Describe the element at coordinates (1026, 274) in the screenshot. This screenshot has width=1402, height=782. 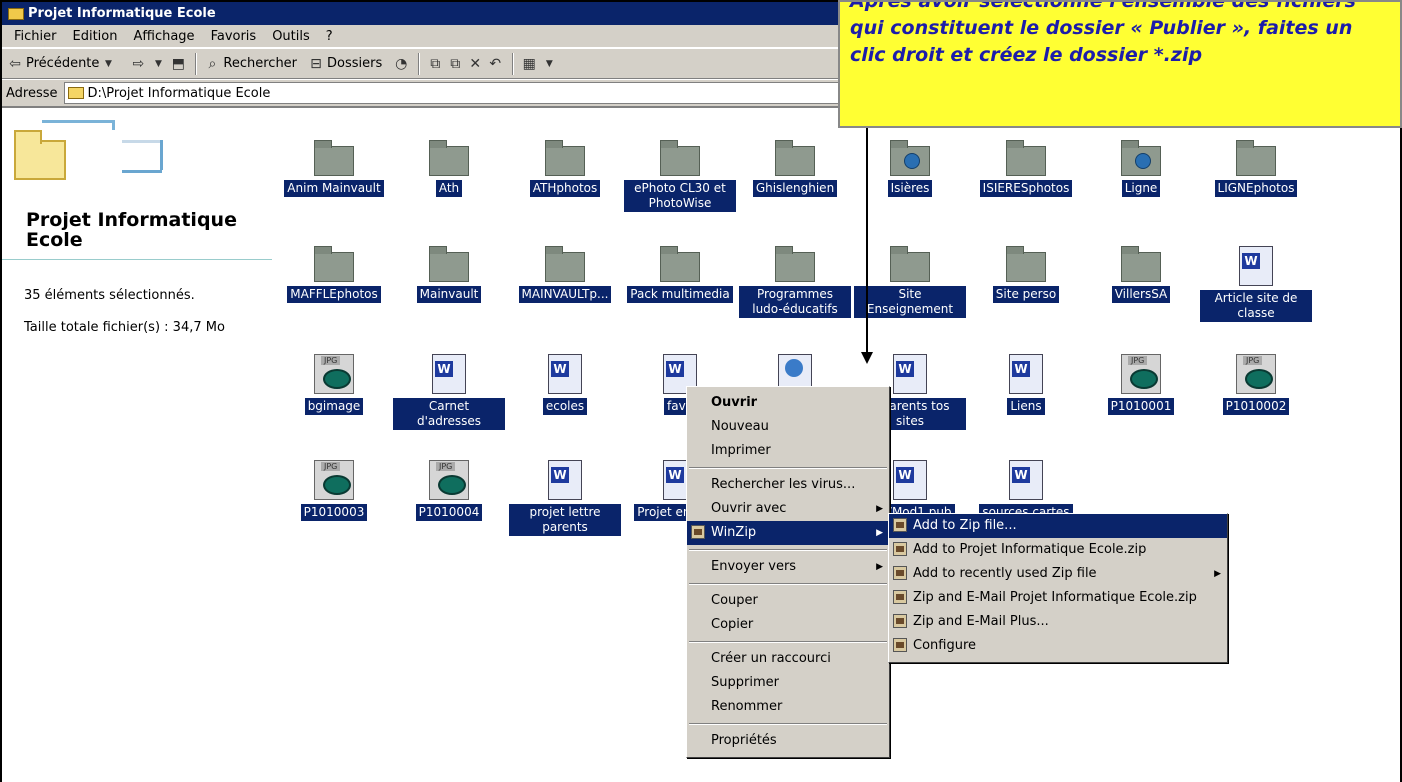
I see `file-item: Site perso` at that location.